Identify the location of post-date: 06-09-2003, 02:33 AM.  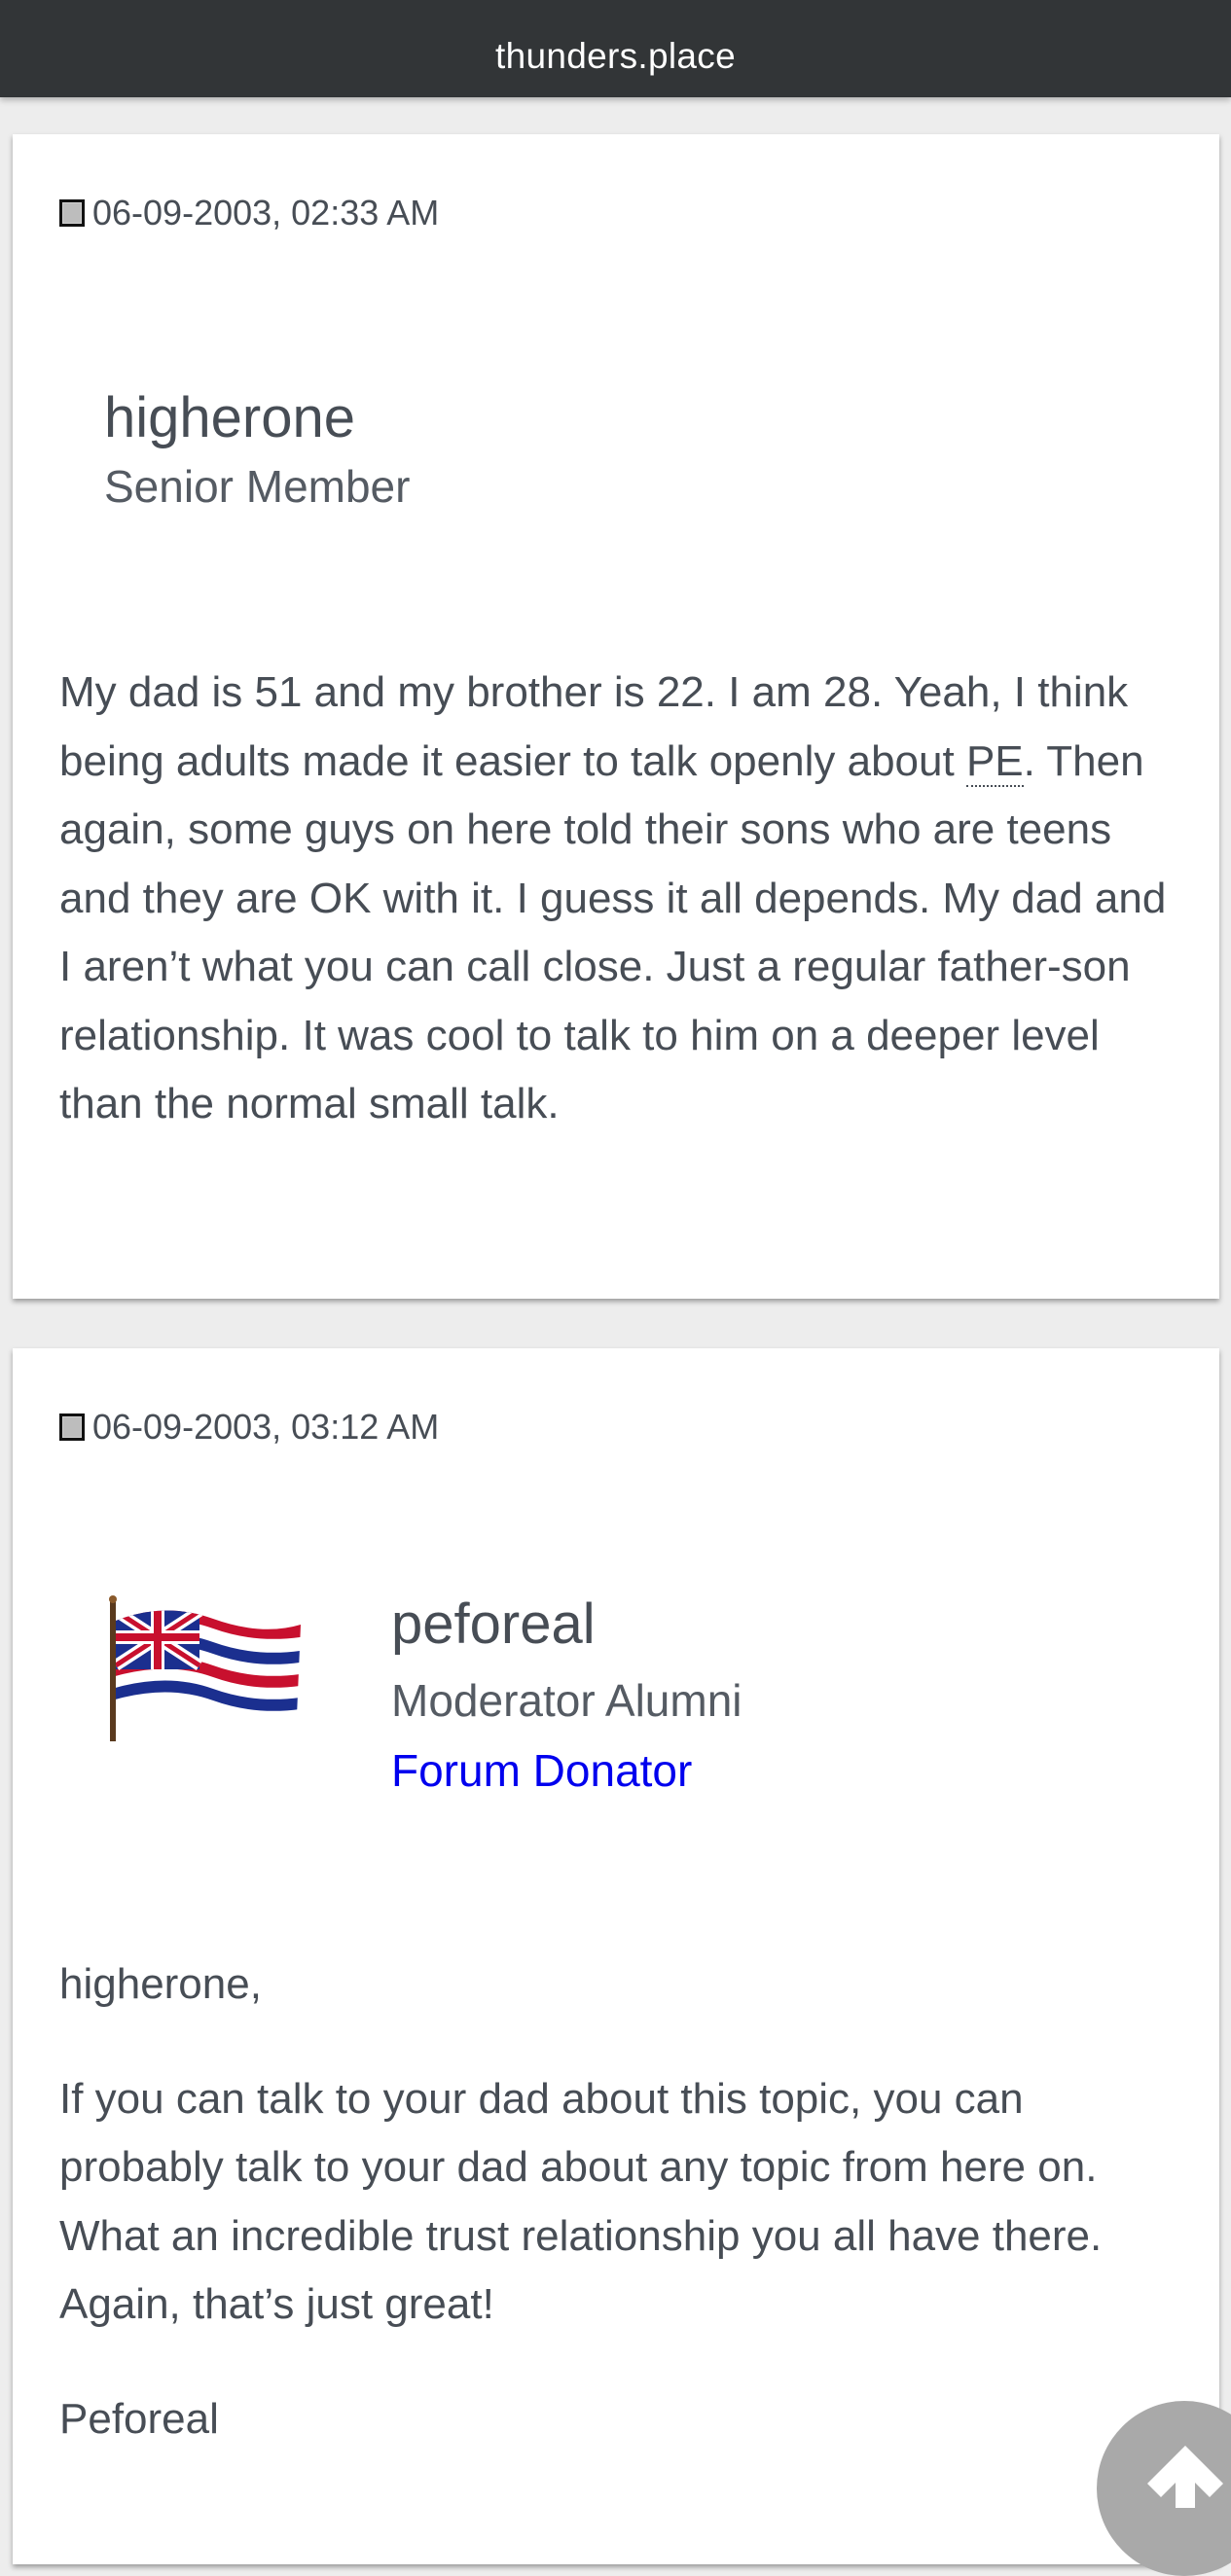
(249, 213).